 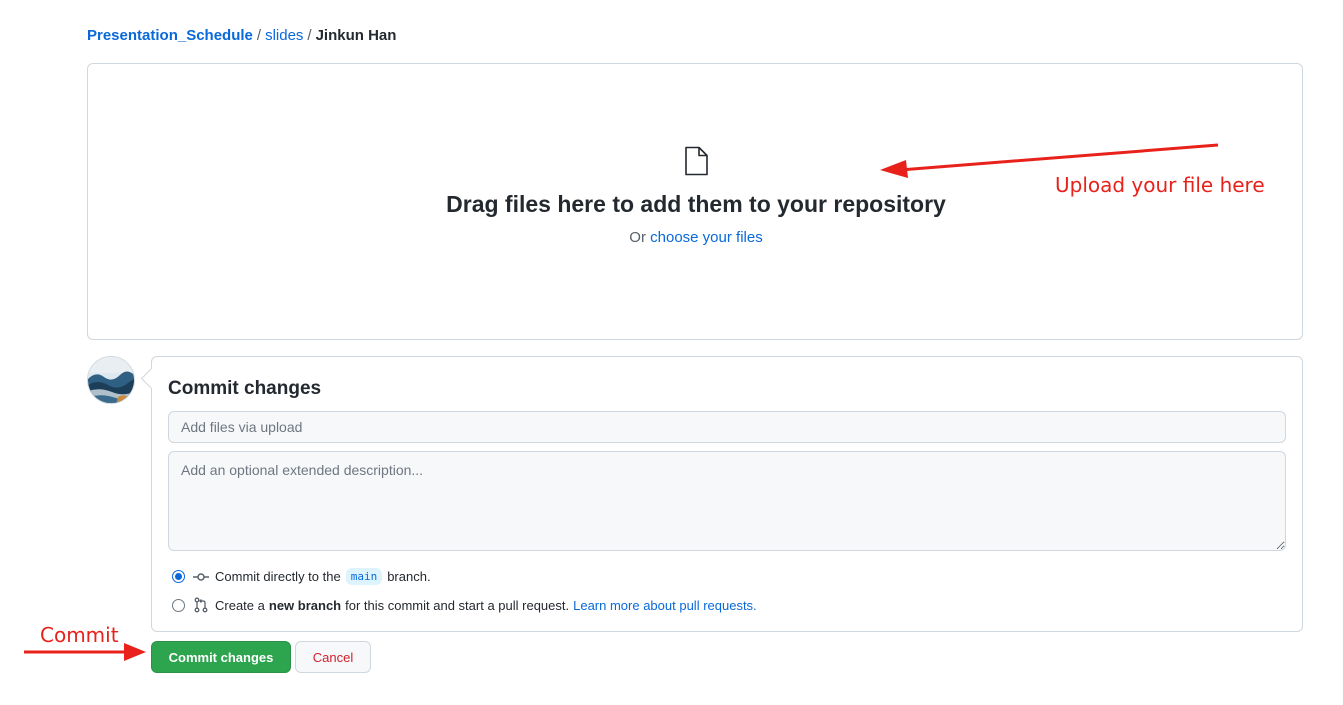 What do you see at coordinates (245, 388) in the screenshot?
I see `commit-form-title: Commit changes` at bounding box center [245, 388].